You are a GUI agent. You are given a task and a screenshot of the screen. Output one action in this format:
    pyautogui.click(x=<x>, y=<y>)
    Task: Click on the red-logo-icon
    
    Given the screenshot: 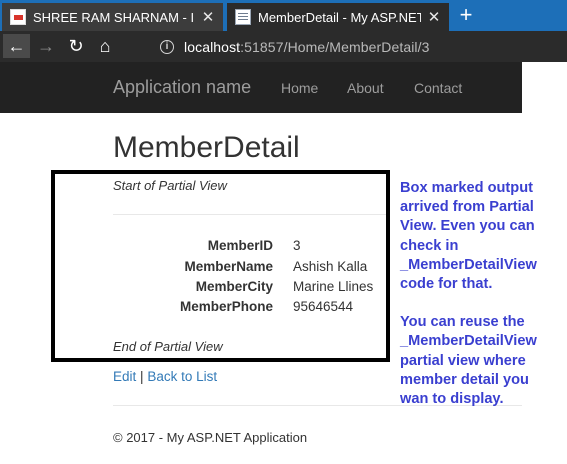 What is the action you would take?
    pyautogui.click(x=18, y=17)
    